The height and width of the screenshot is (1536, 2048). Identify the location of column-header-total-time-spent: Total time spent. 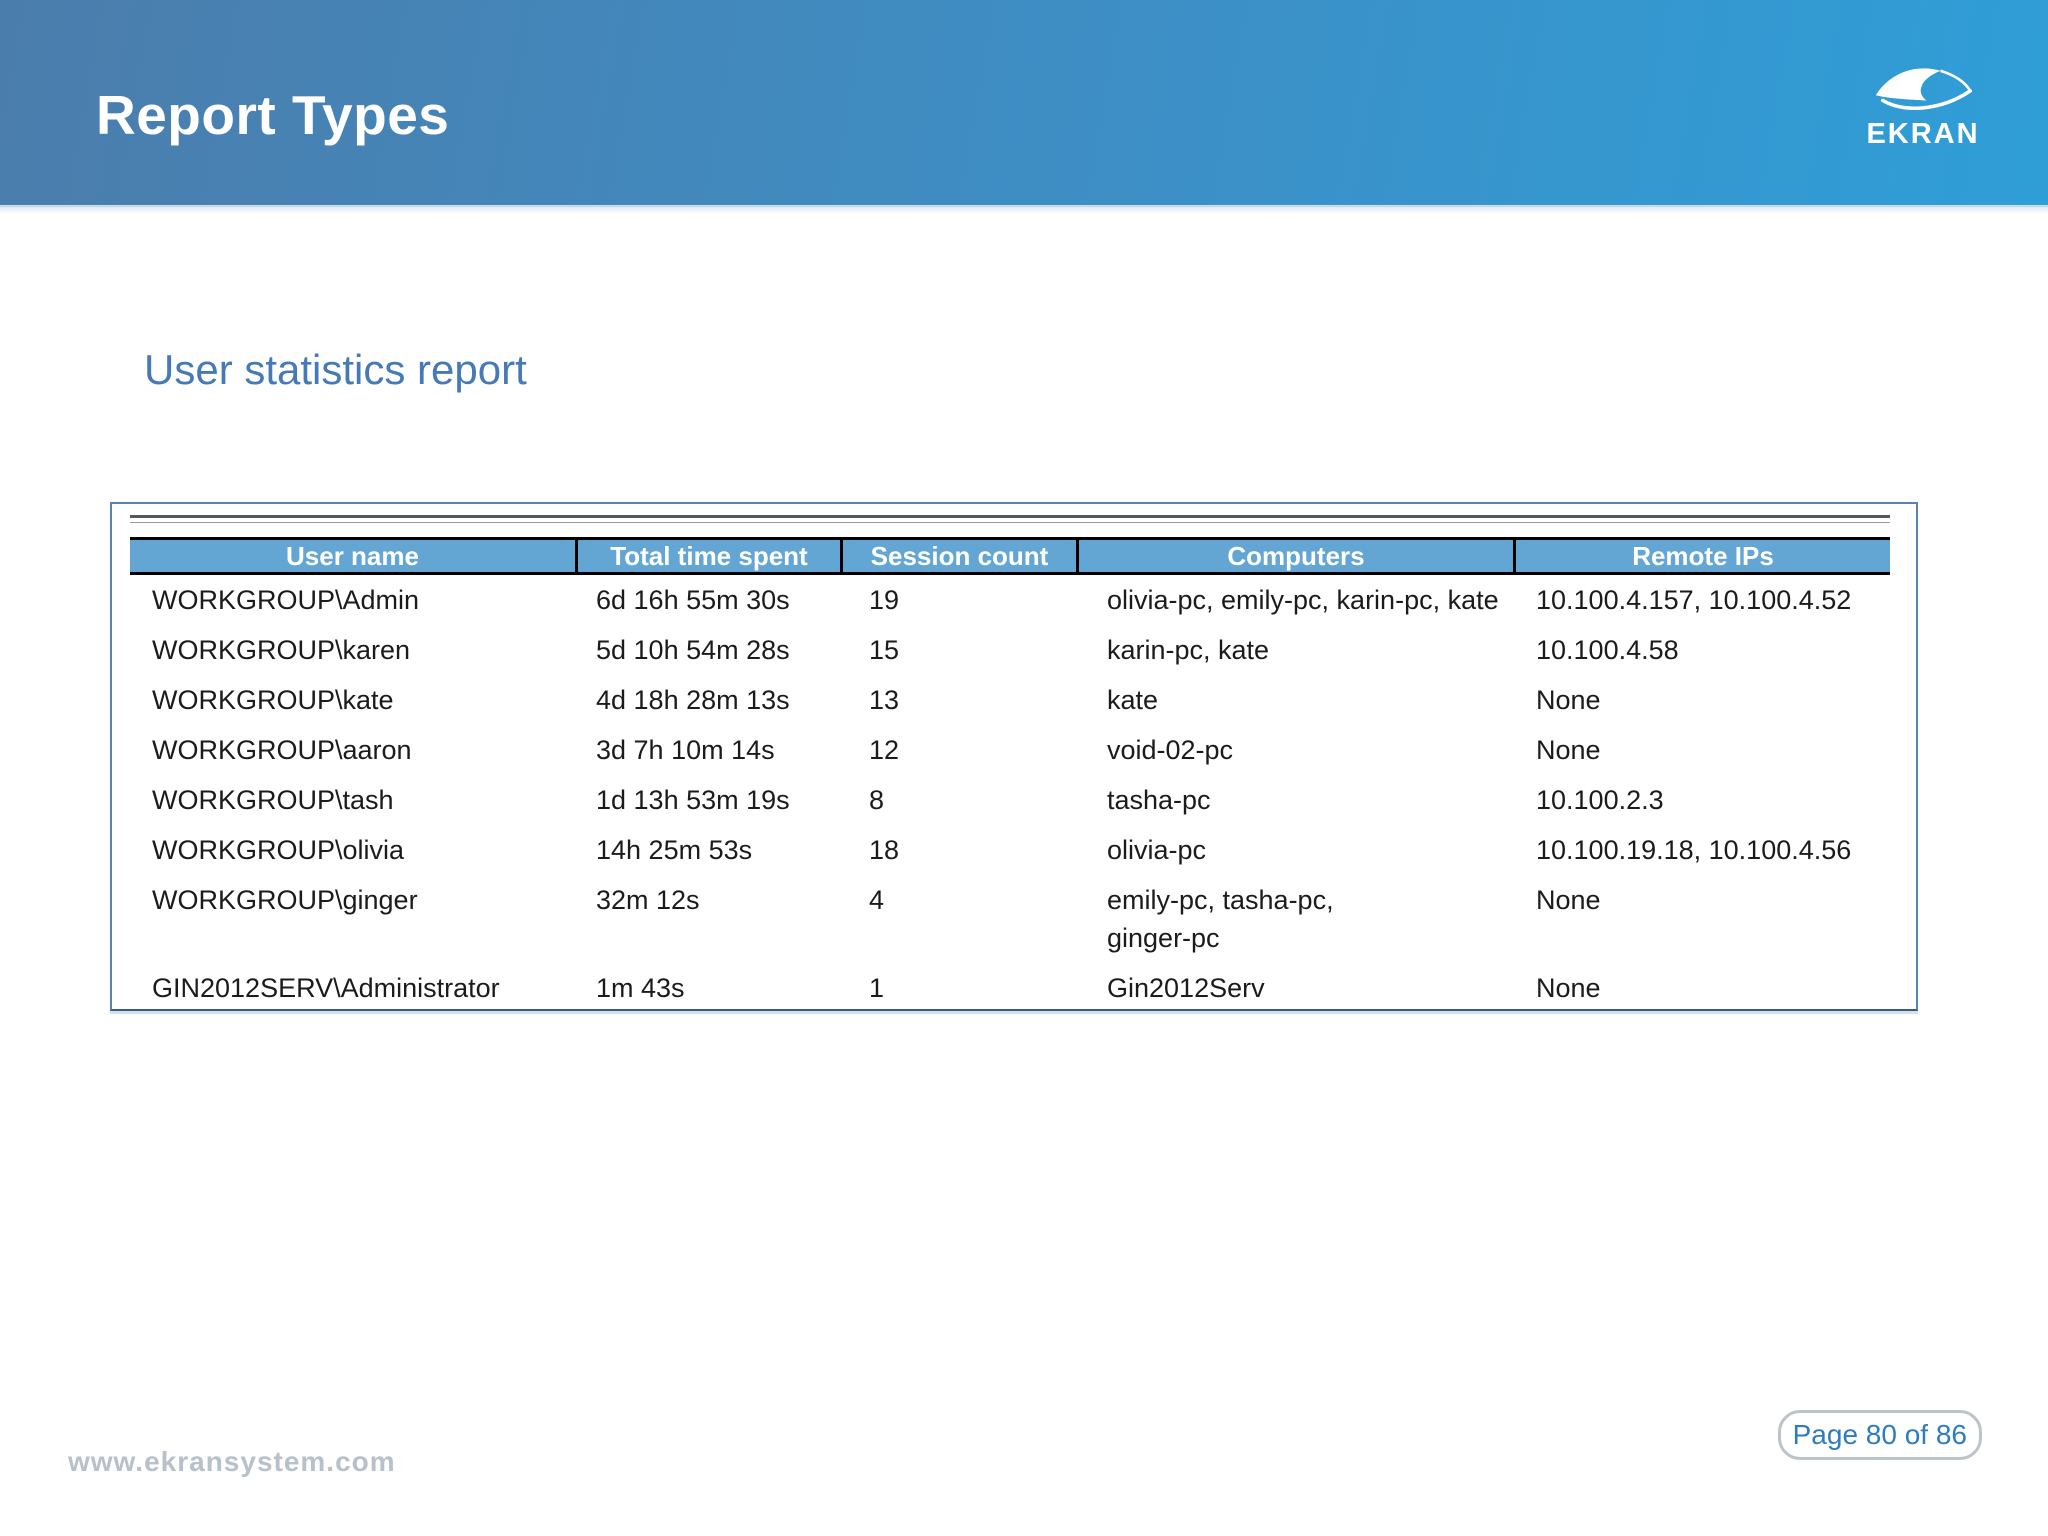
(710, 556).